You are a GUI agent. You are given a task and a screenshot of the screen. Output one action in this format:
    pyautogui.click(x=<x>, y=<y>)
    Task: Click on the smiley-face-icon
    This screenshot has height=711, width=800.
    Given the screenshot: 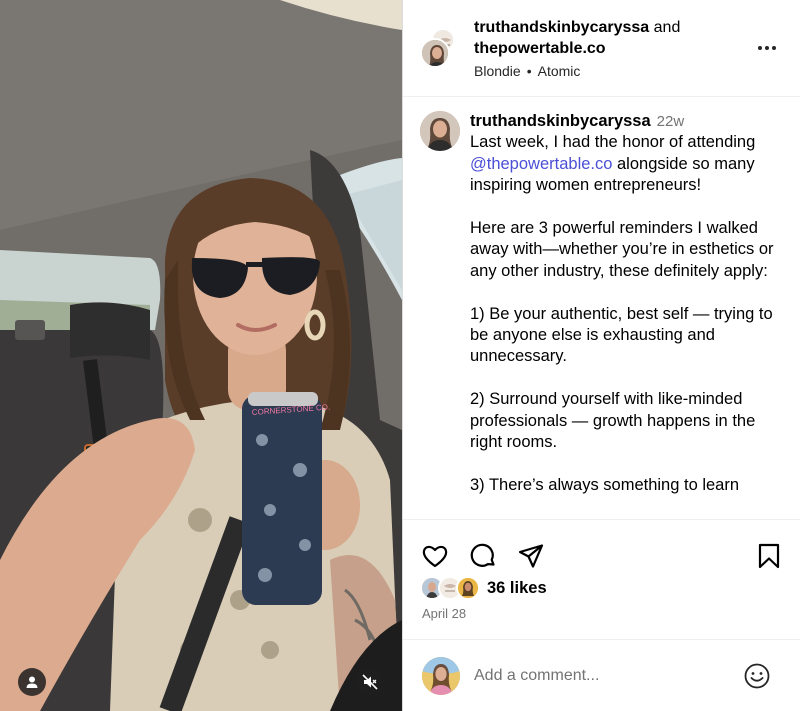 What is the action you would take?
    pyautogui.click(x=757, y=676)
    